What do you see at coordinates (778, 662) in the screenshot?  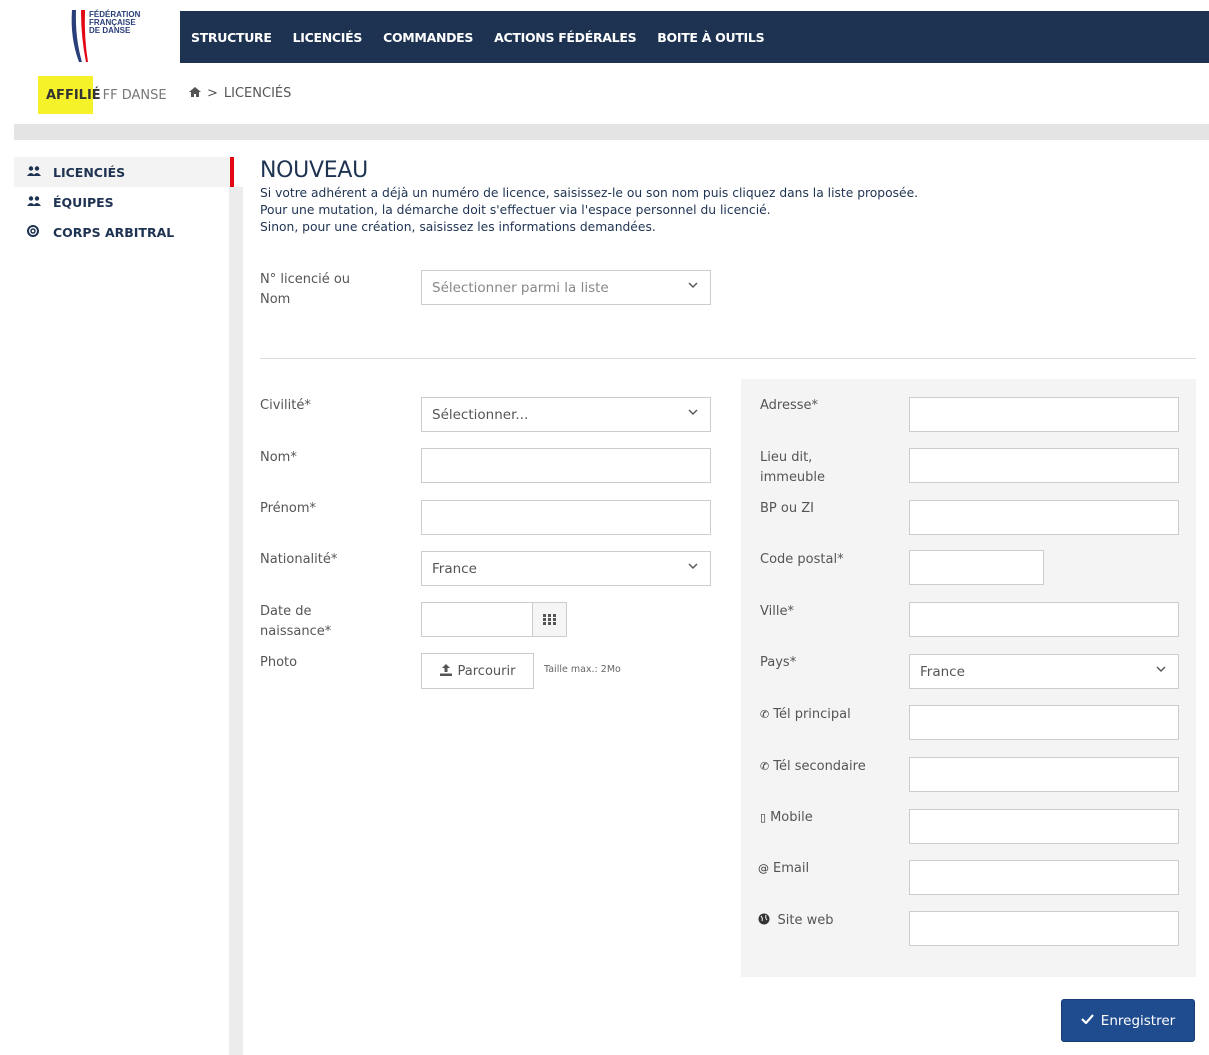 I see `pays-label: Pays*` at bounding box center [778, 662].